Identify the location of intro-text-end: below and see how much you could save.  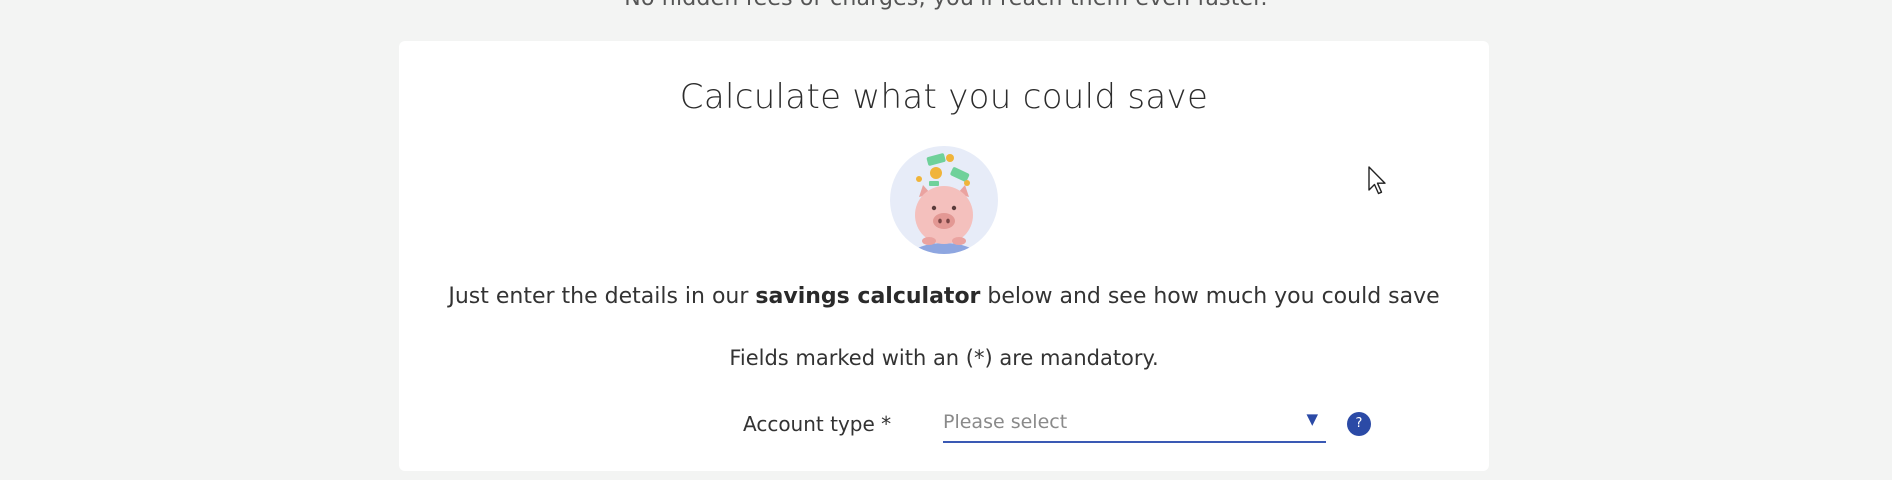
(1210, 296).